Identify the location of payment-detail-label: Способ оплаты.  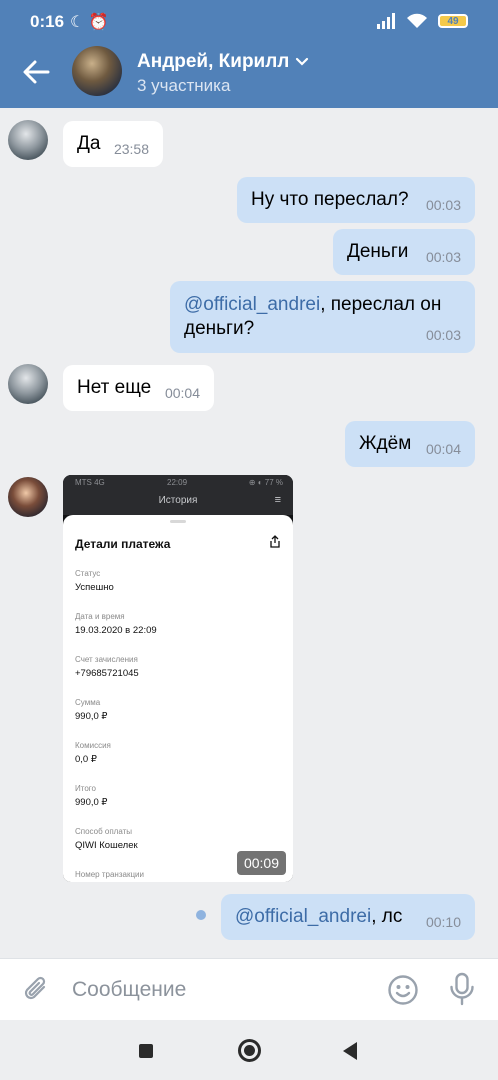
(104, 831).